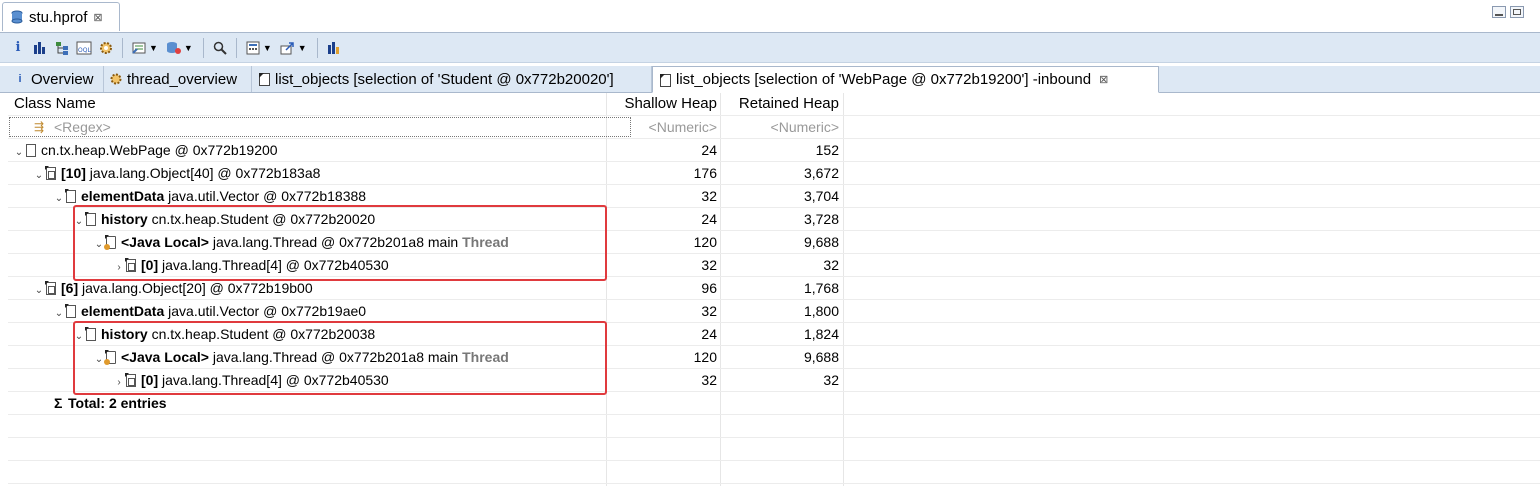 This screenshot has width=1540, height=486. Describe the element at coordinates (288, 48) in the screenshot. I see `export-icon` at that location.